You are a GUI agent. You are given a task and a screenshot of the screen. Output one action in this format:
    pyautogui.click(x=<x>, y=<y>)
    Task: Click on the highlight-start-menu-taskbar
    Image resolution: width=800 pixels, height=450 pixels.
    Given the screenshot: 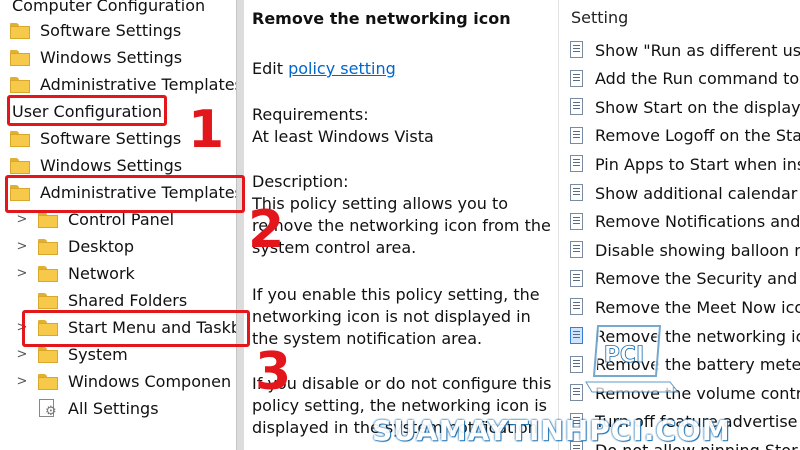 What is the action you would take?
    pyautogui.click(x=136, y=328)
    